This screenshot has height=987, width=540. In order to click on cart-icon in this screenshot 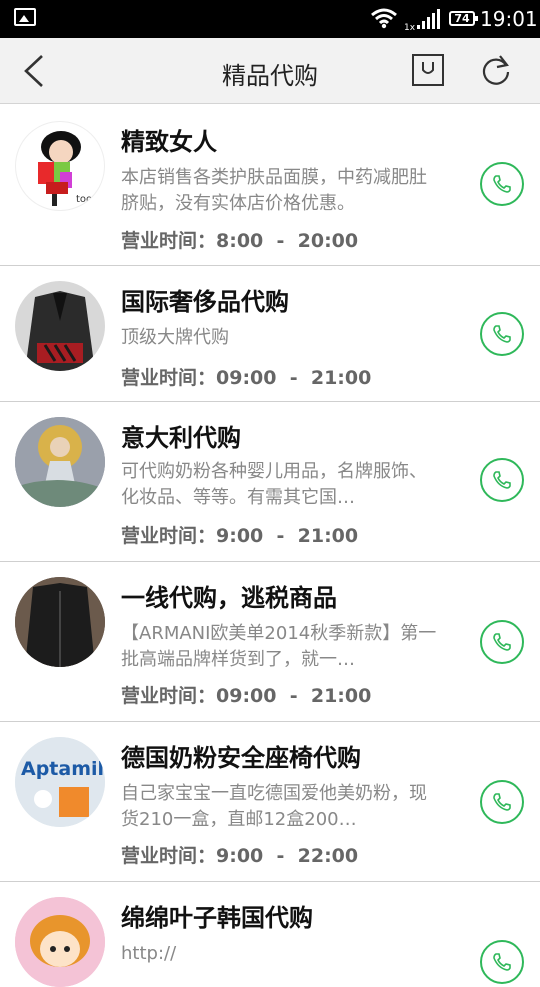, I will do `click(428, 68)`.